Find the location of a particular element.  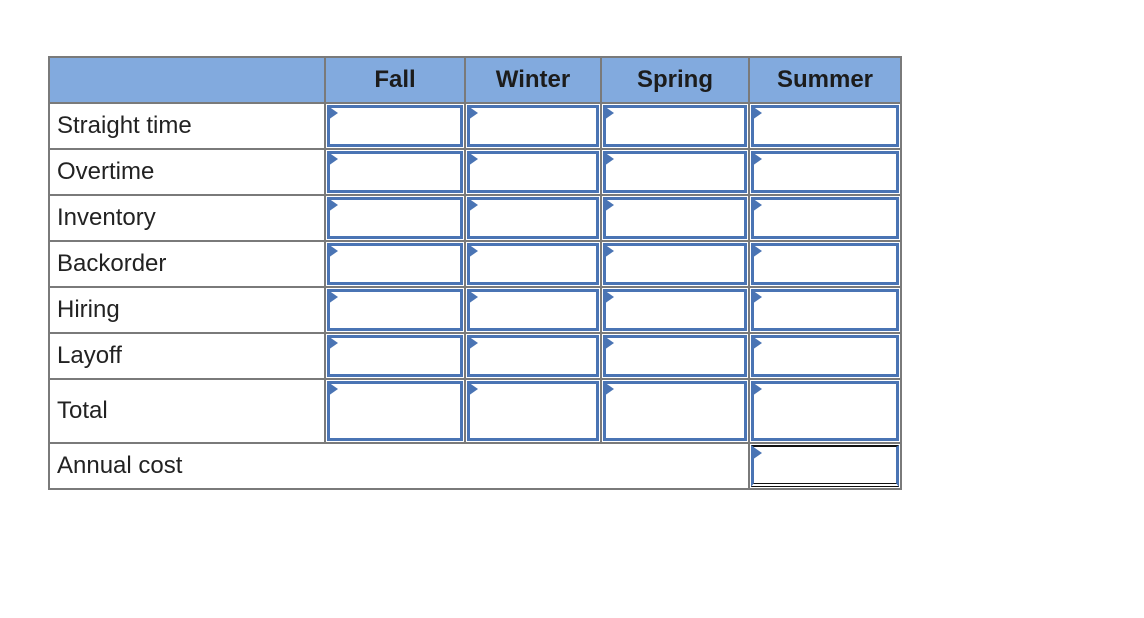

input-overtime-spring is located at coordinates (675, 172).